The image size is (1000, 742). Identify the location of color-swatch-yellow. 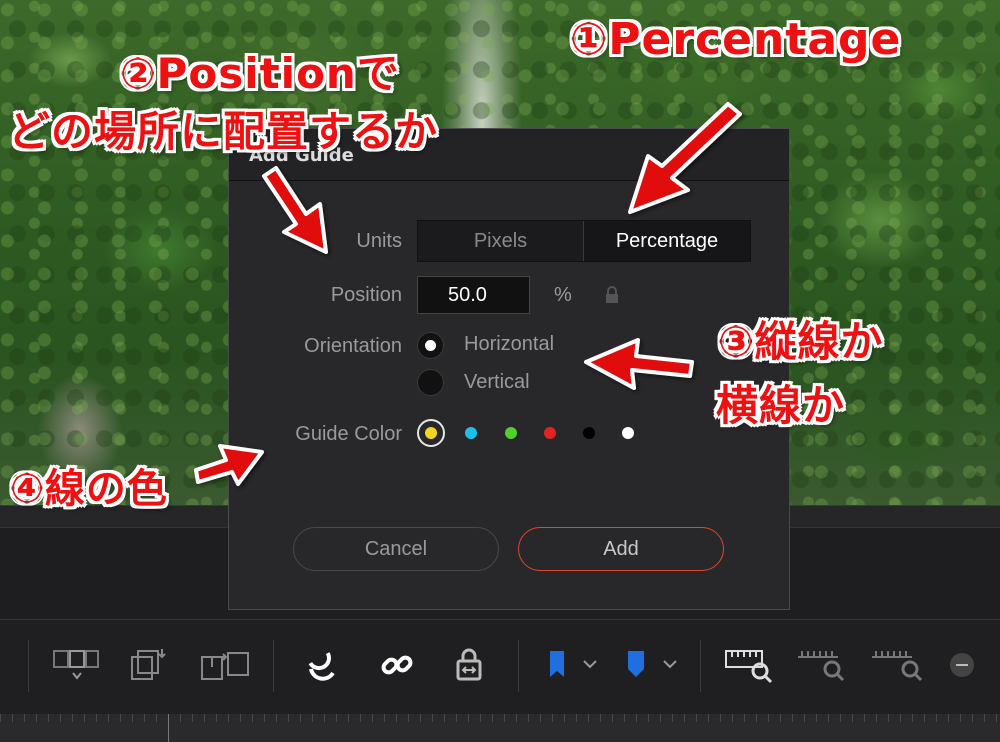
(431, 433).